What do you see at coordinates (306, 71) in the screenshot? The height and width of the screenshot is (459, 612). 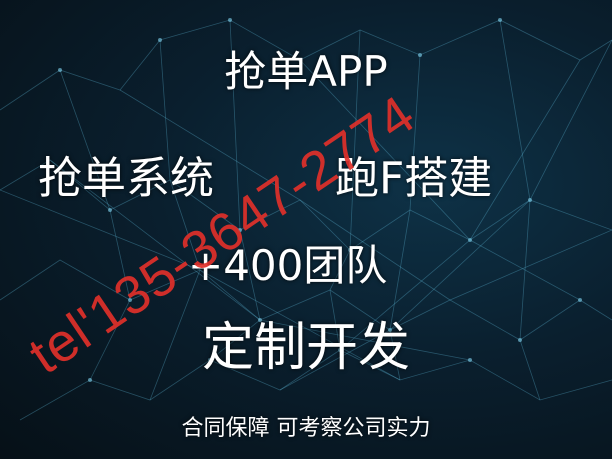 I see `headline: 抢单APP` at bounding box center [306, 71].